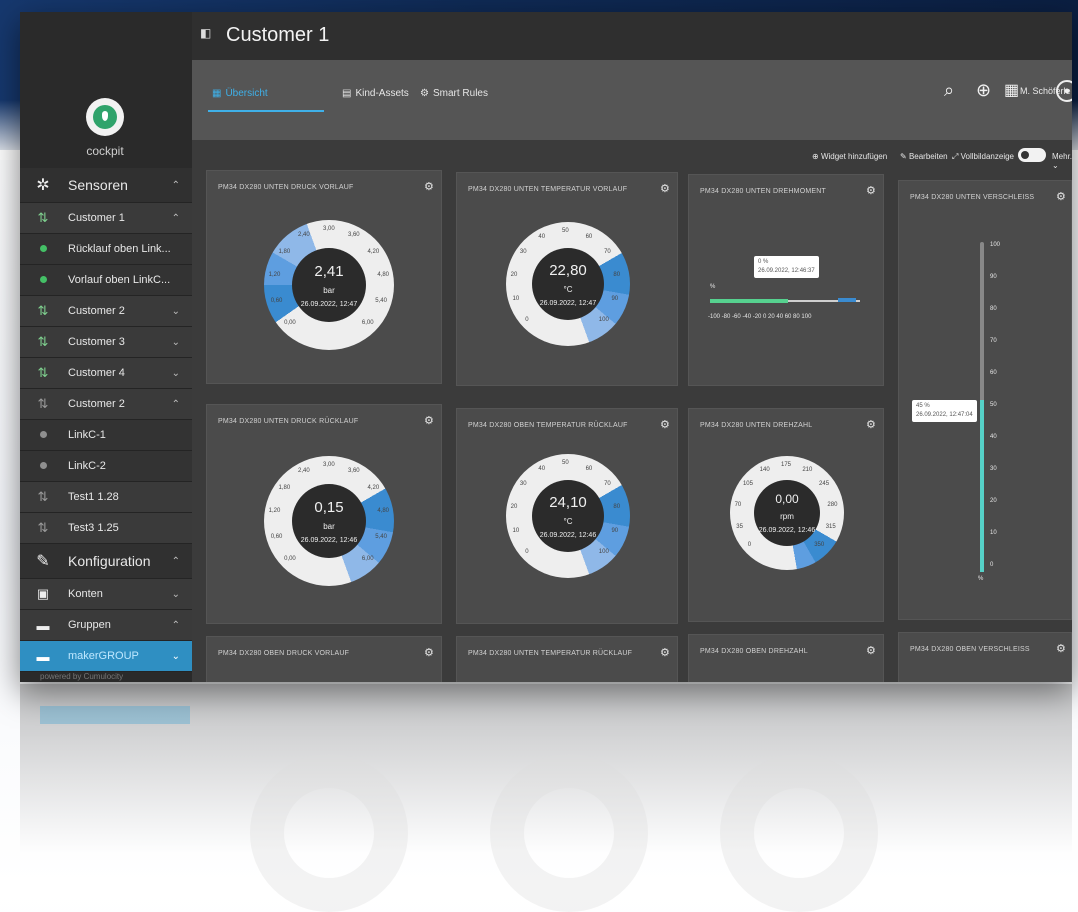 The width and height of the screenshot is (1078, 912). What do you see at coordinates (749, 301) in the screenshot?
I see `value-bar` at bounding box center [749, 301].